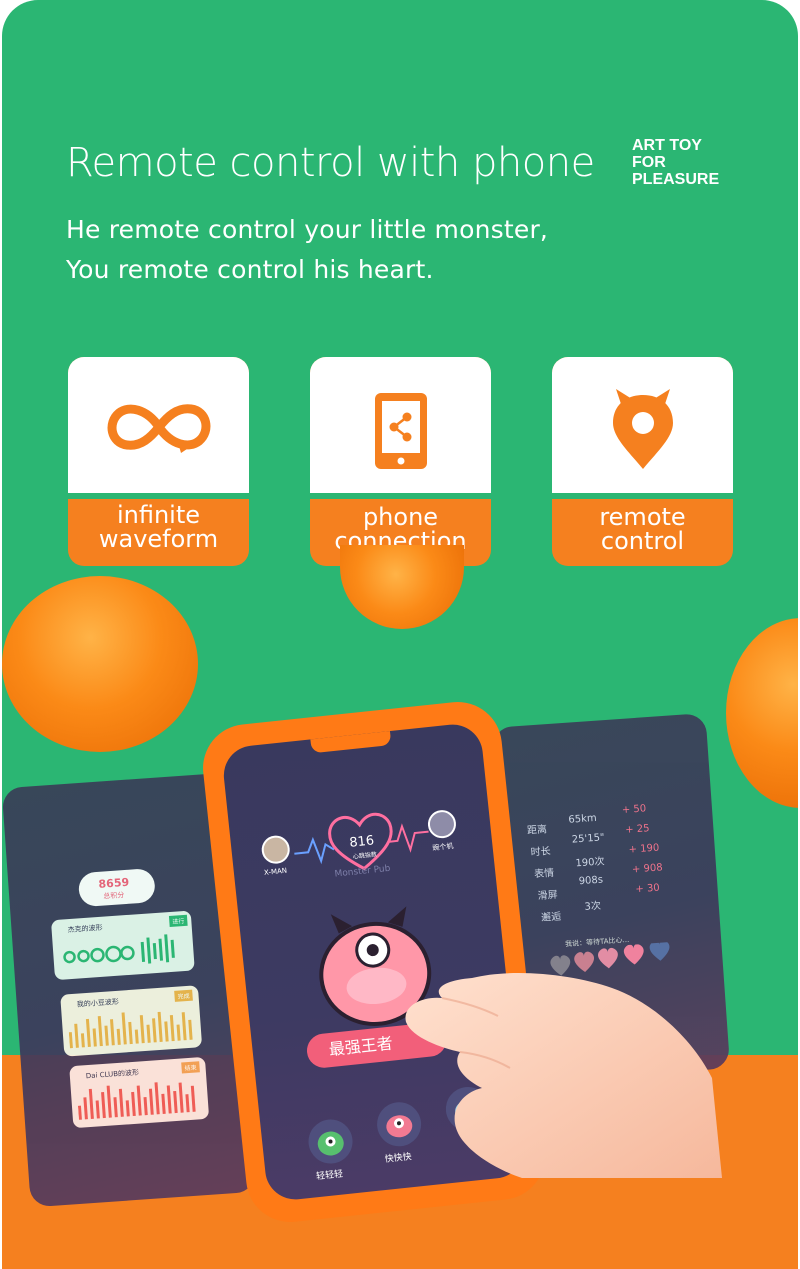  What do you see at coordinates (537, 830) in the screenshot?
I see `stat-label: 距离` at bounding box center [537, 830].